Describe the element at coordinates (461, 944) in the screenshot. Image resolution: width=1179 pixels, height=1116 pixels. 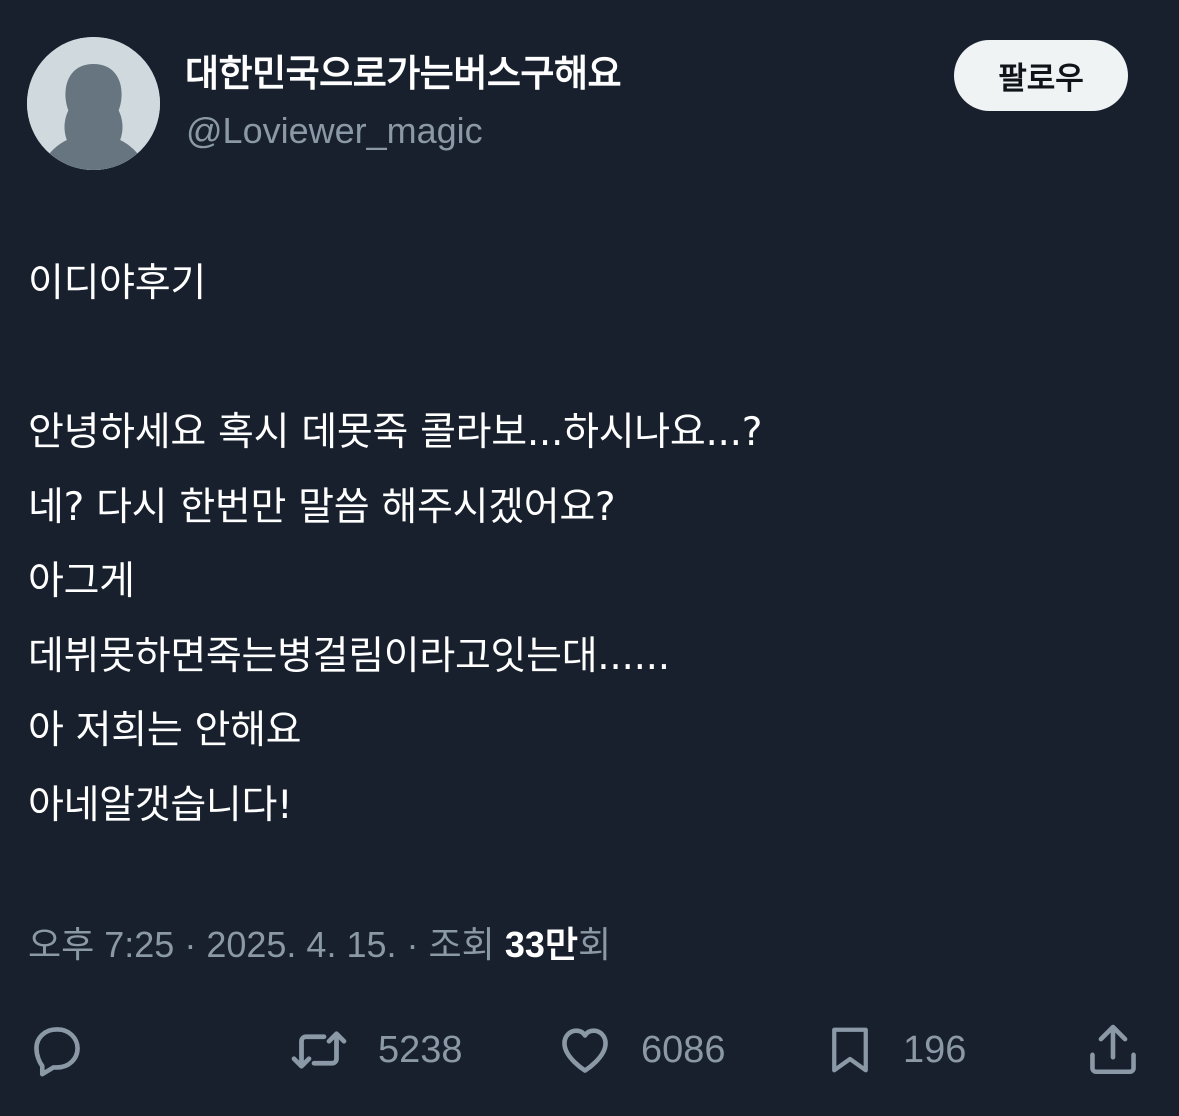
I see `views-label: 조회` at that location.